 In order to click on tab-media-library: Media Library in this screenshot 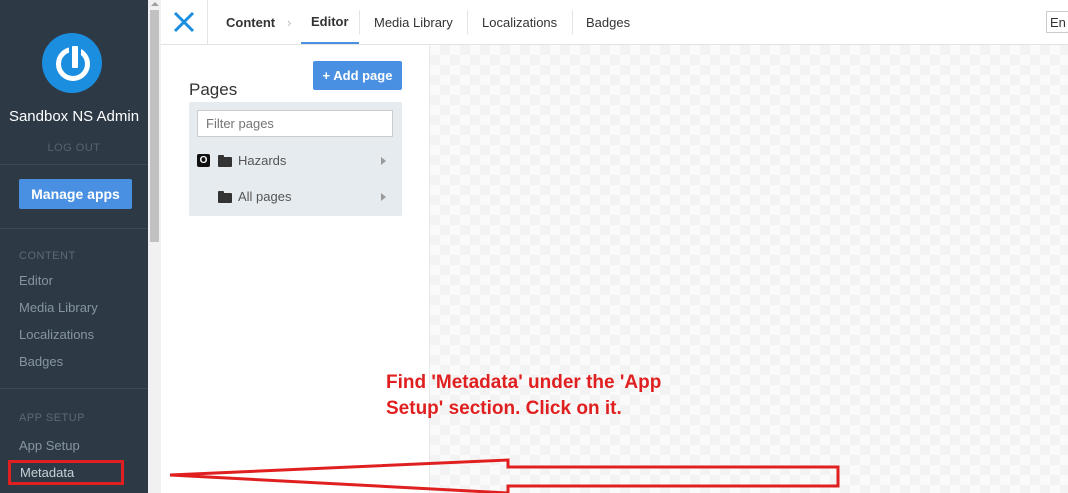, I will do `click(413, 22)`.